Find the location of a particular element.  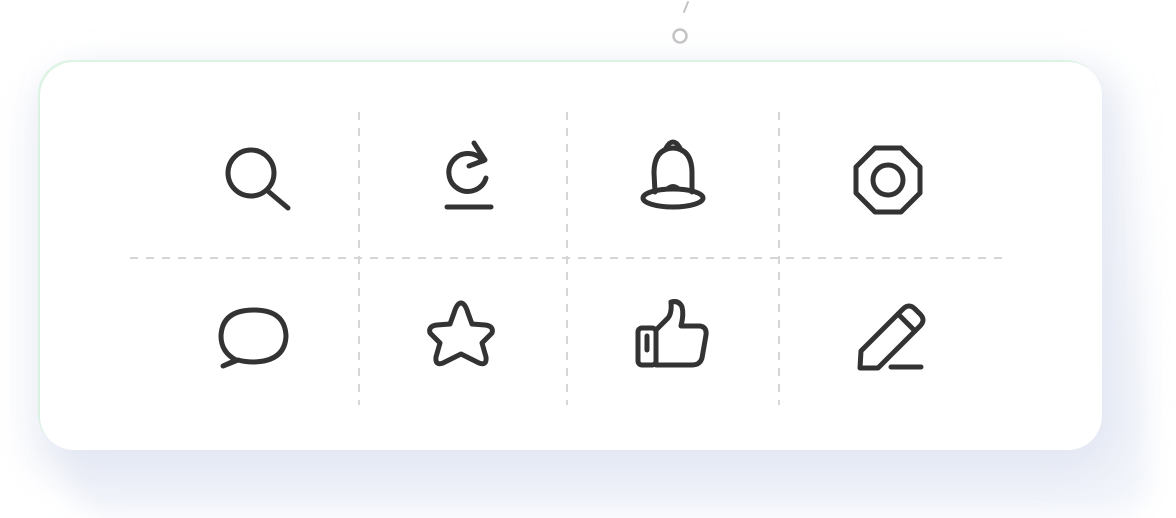

connector-handle is located at coordinates (680, 22).